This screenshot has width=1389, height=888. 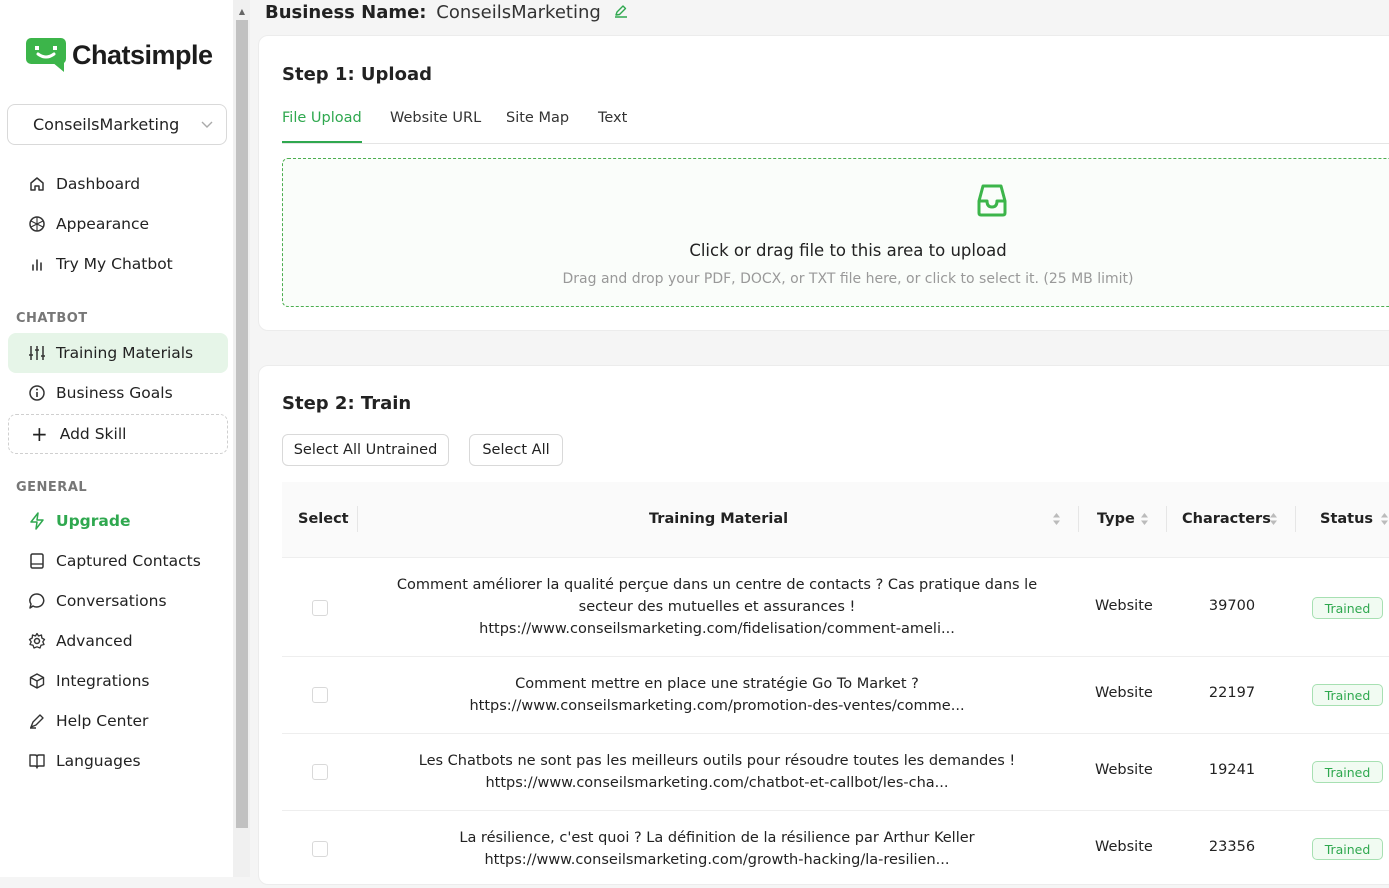 What do you see at coordinates (111, 601) in the screenshot?
I see `nav-item-label: Conversations` at bounding box center [111, 601].